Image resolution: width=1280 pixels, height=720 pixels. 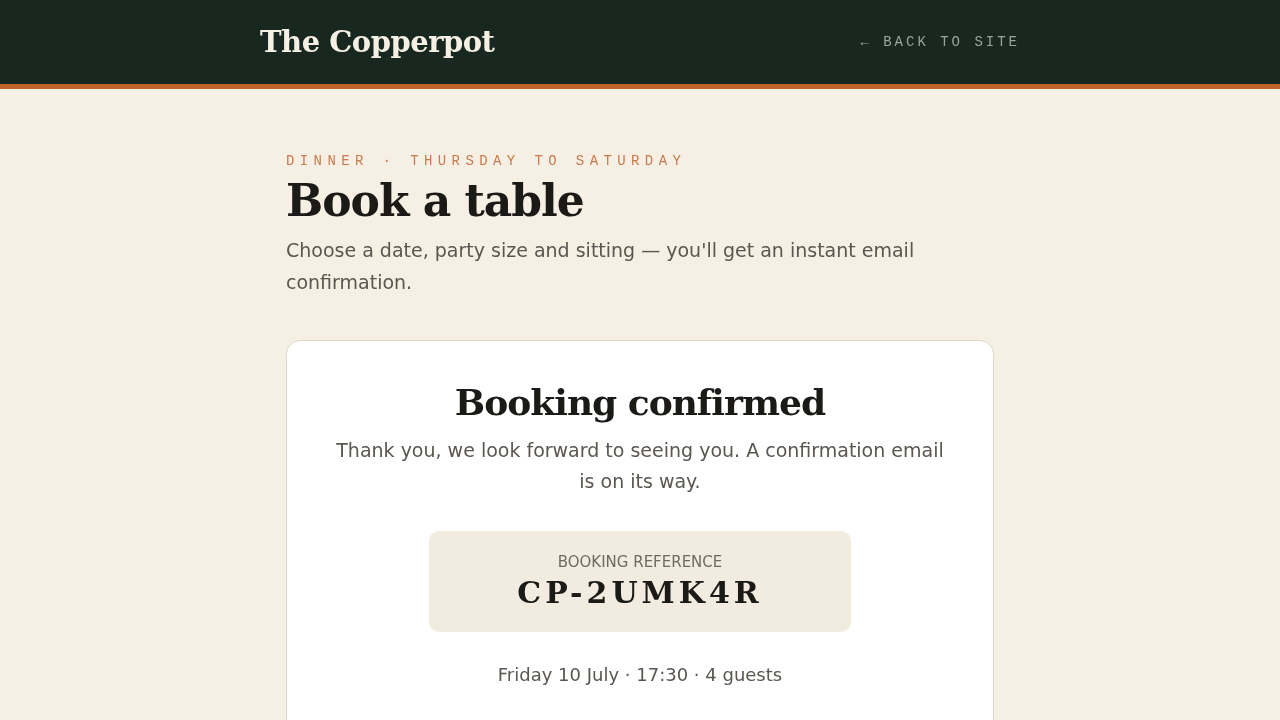 What do you see at coordinates (435, 200) in the screenshot?
I see `page-title: Book a table` at bounding box center [435, 200].